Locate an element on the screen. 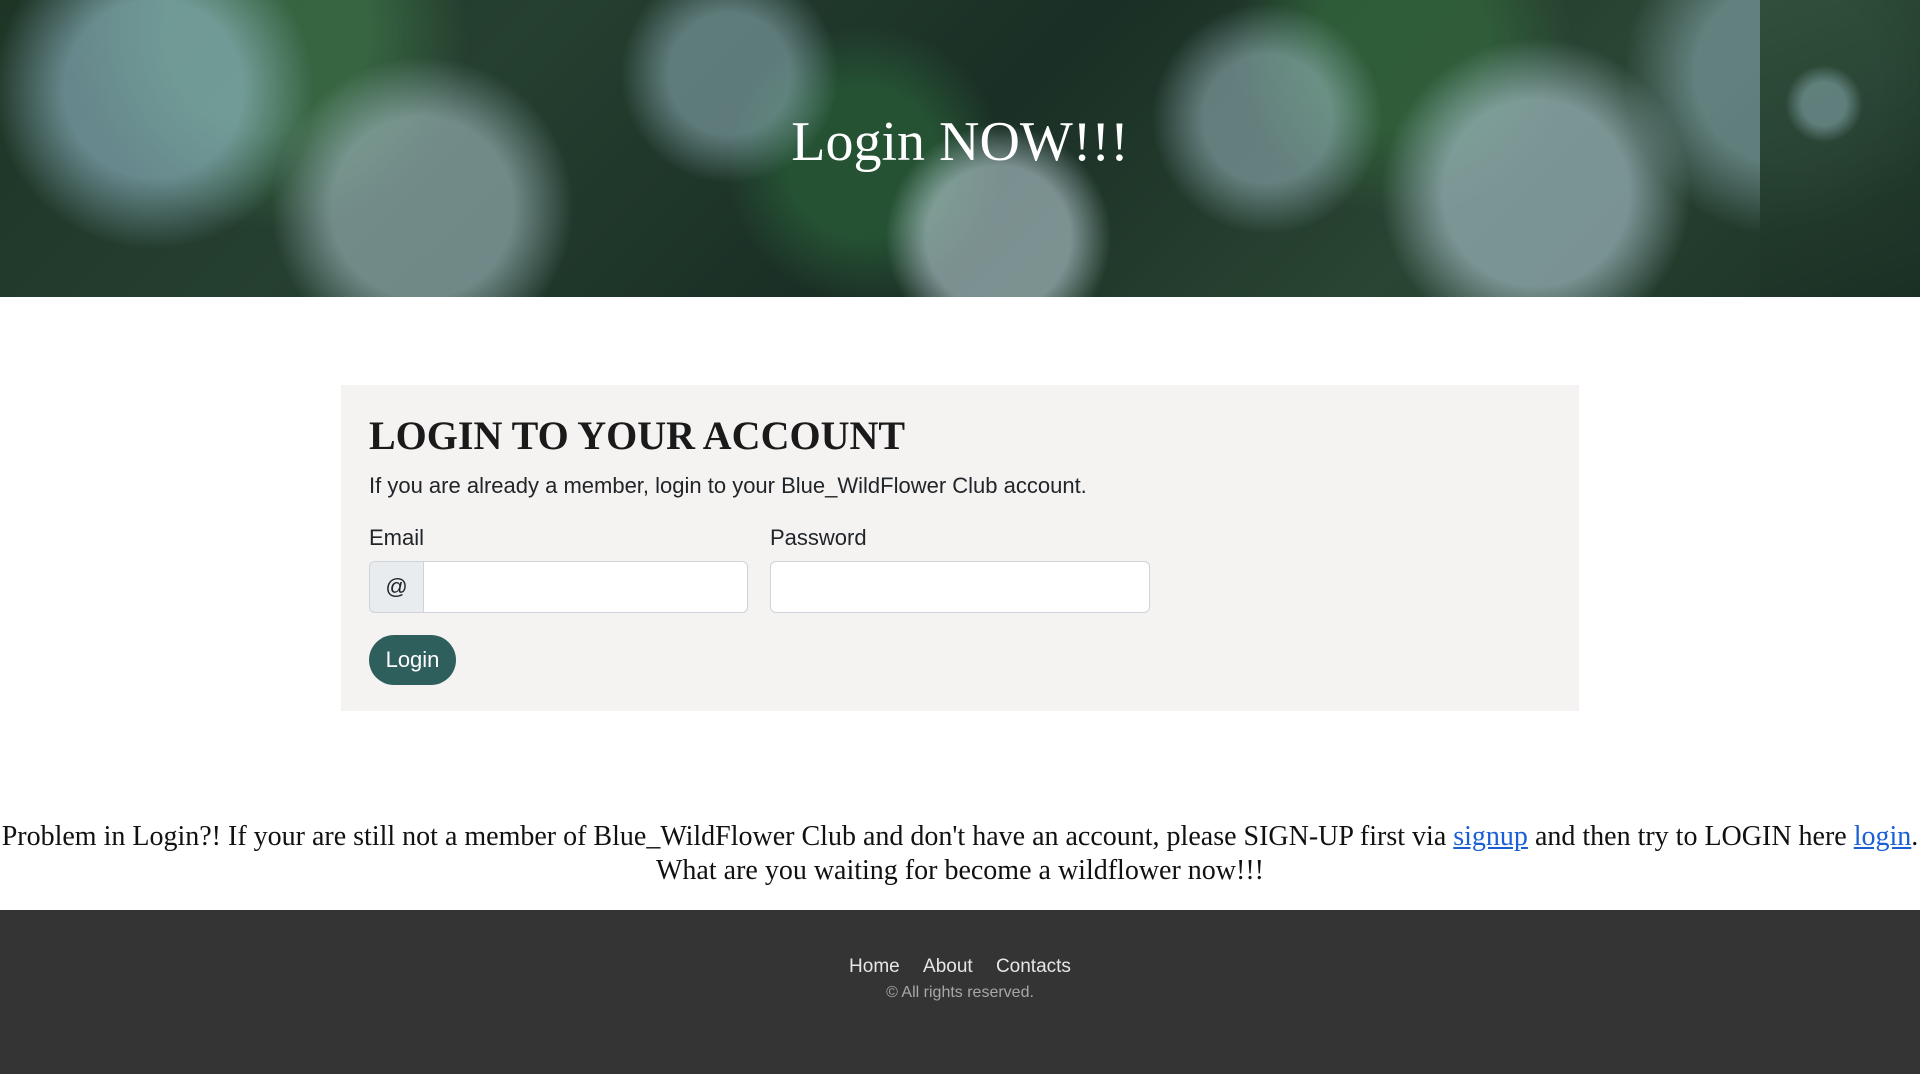  password-field-group: Password is located at coordinates (960, 569).